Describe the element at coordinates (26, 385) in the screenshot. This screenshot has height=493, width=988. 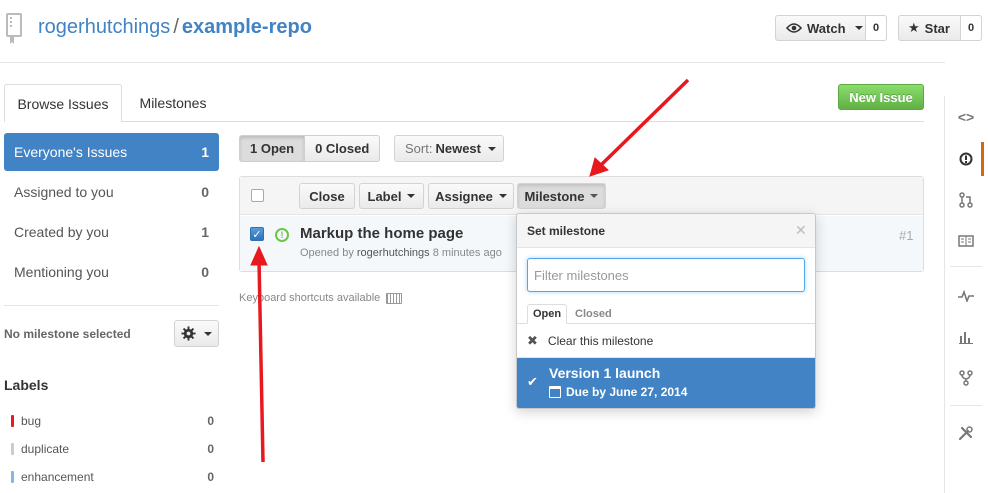
I see `labels-heading: Labels` at that location.